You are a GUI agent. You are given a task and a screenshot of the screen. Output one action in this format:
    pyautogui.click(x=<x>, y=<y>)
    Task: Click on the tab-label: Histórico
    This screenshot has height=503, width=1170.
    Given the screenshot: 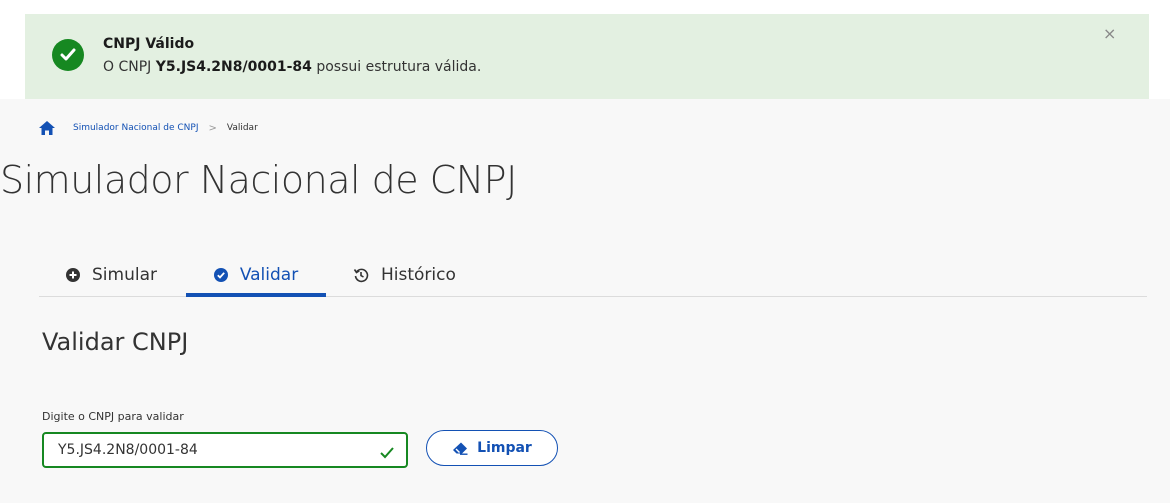 What is the action you would take?
    pyautogui.click(x=418, y=274)
    